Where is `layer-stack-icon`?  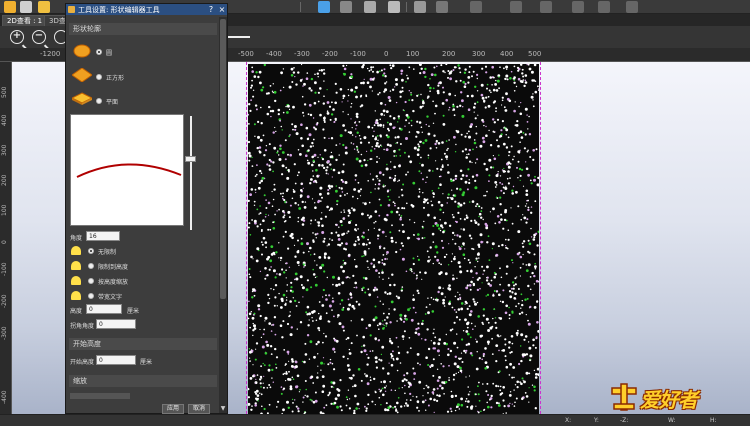 layer-stack-icon is located at coordinates (26, 7).